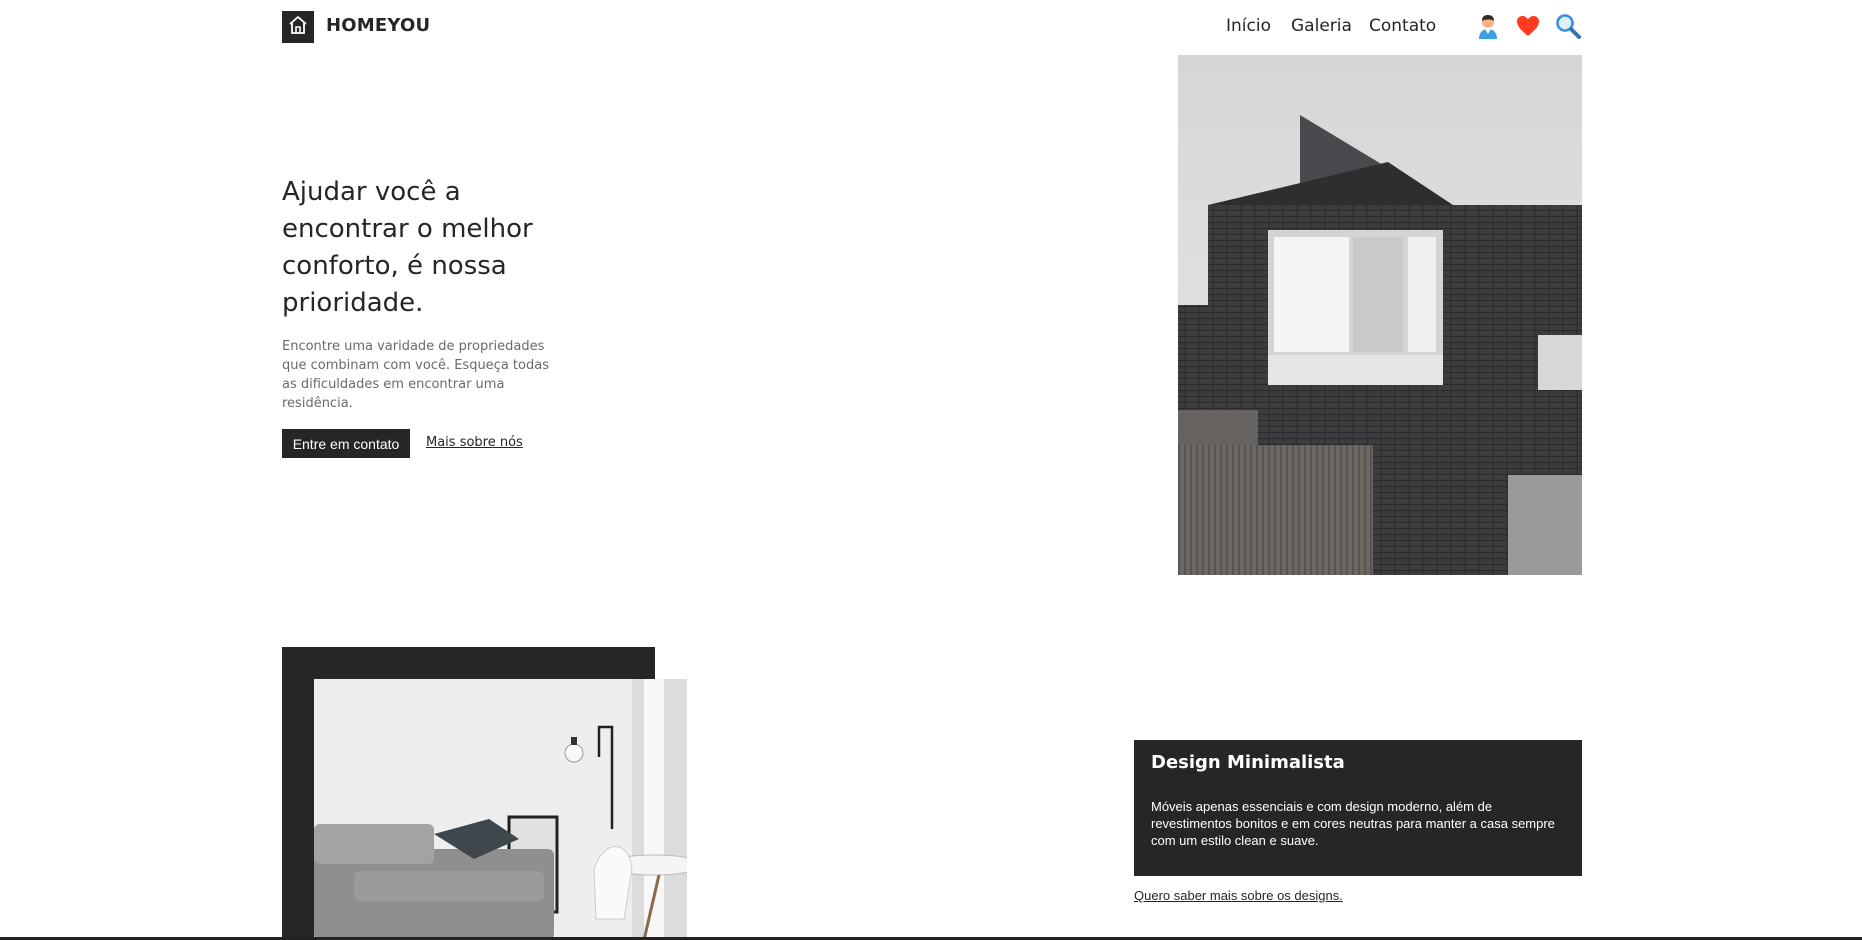  I want to click on about-link: Mais sobre nós, so click(474, 442).